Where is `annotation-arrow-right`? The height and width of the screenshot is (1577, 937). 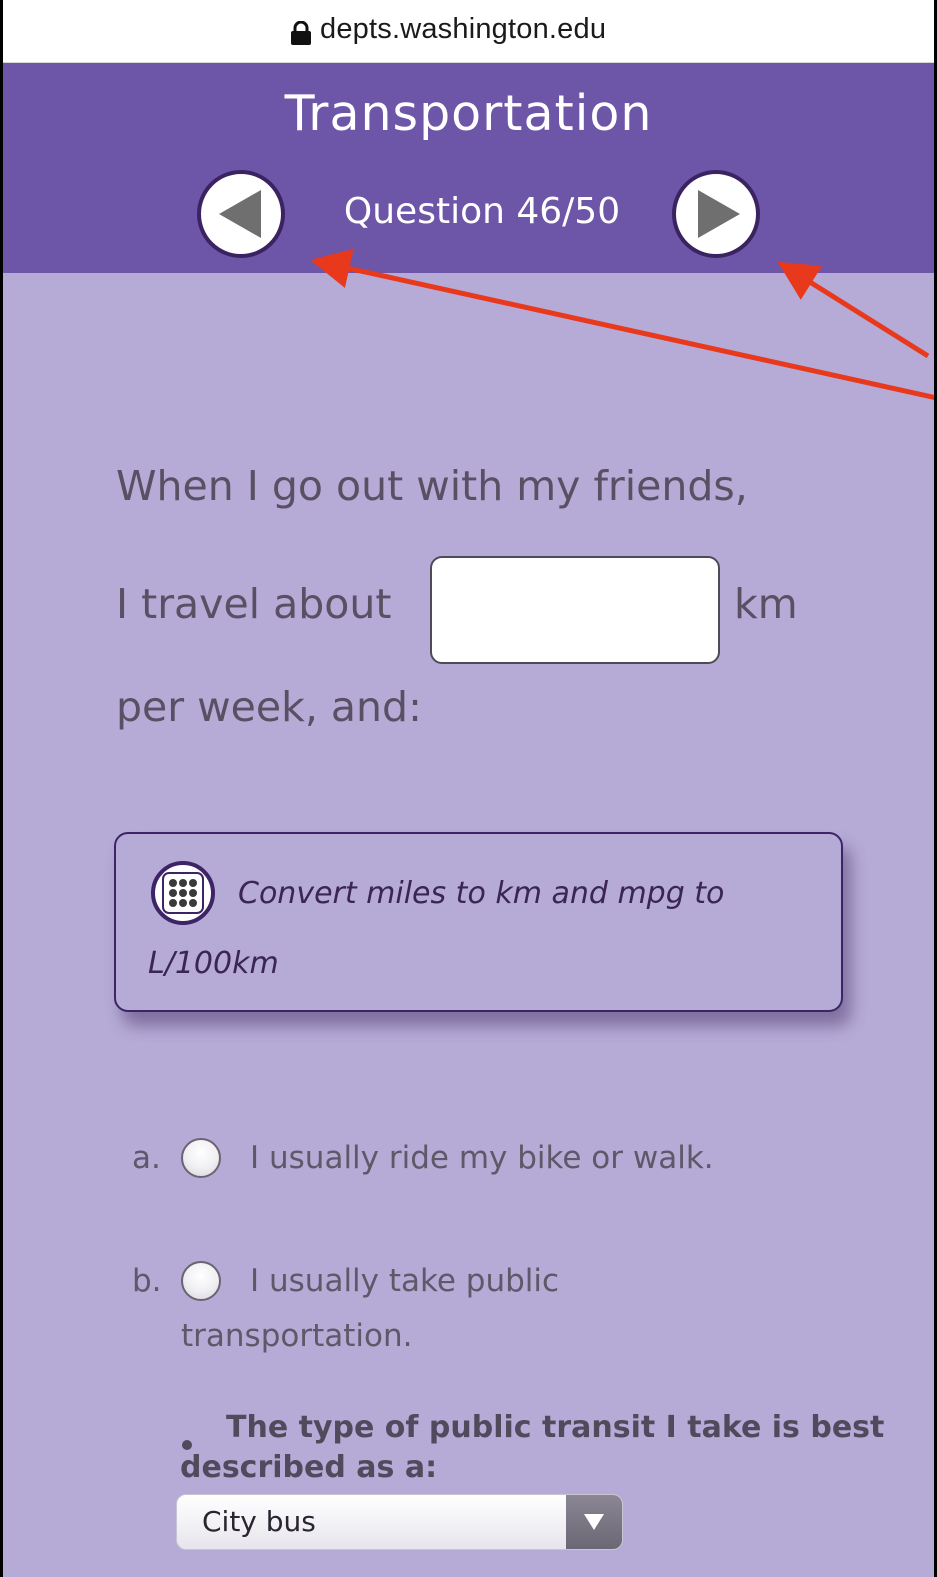 annotation-arrow-right is located at coordinates (853, 310).